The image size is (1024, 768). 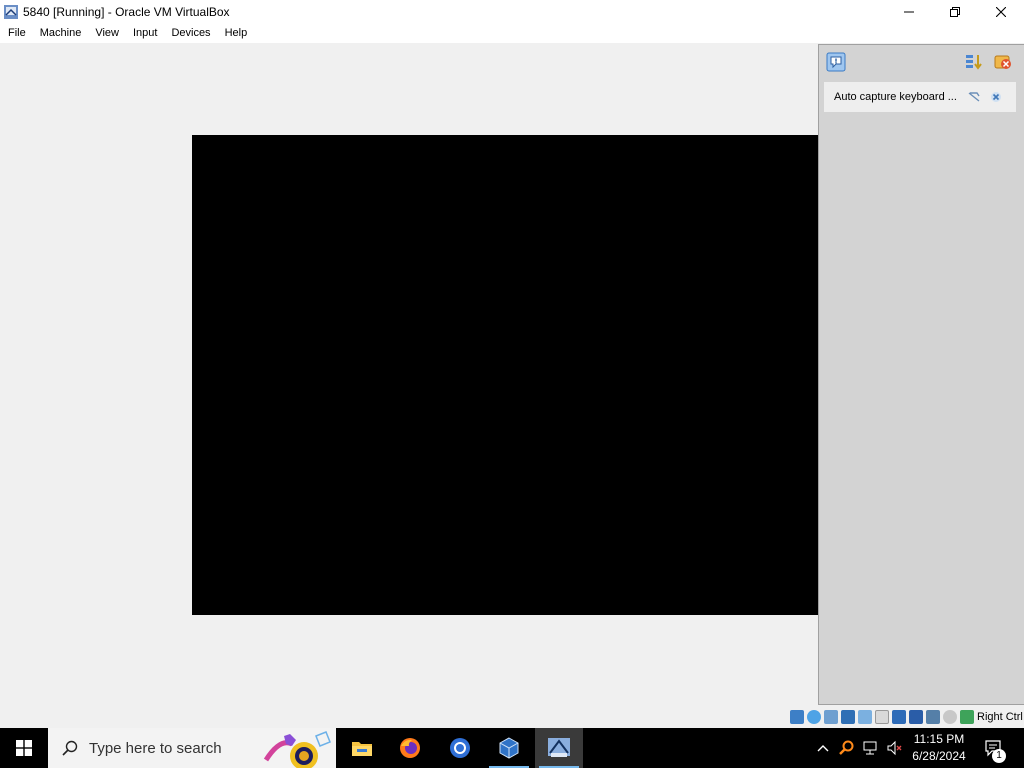 I want to click on keyboard-icon, so click(x=967, y=717).